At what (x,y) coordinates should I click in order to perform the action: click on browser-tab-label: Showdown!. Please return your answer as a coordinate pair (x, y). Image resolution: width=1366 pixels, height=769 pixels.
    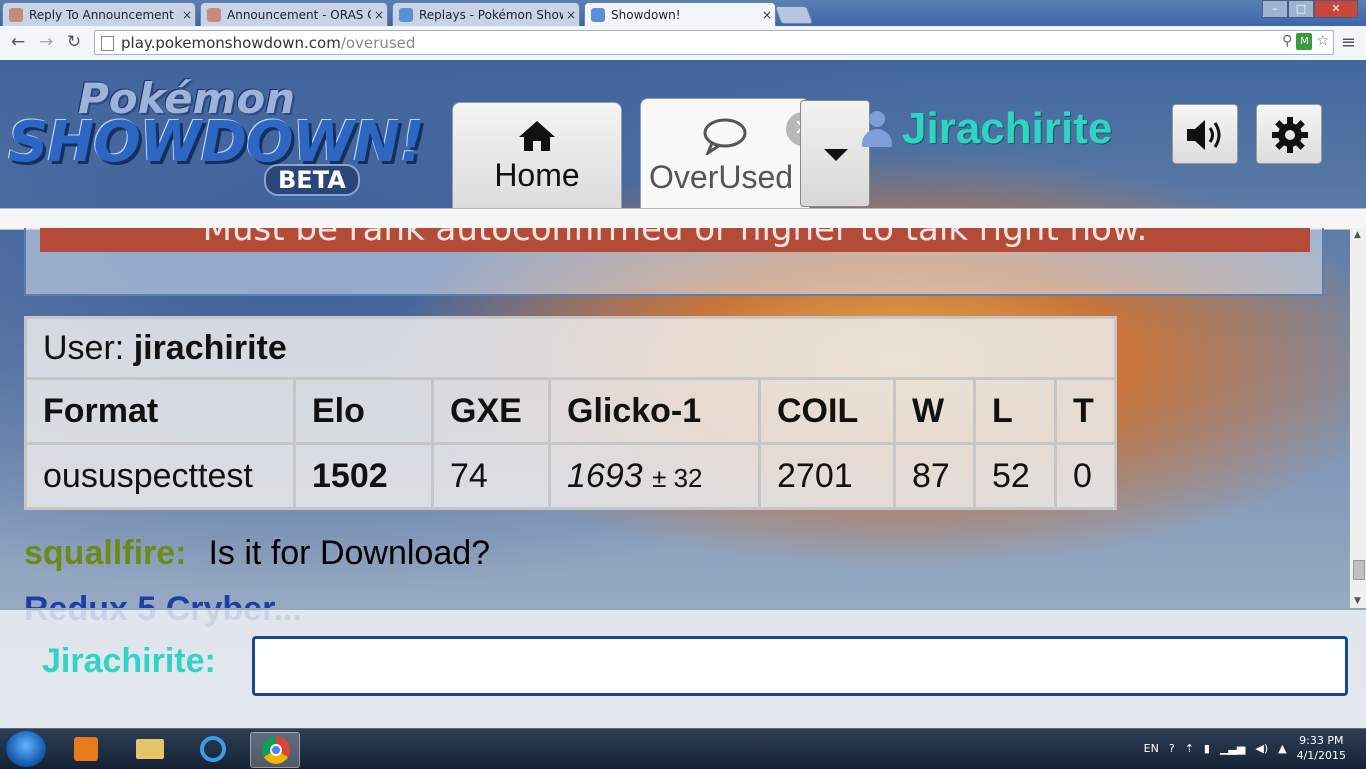
    Looking at the image, I should click on (646, 14).